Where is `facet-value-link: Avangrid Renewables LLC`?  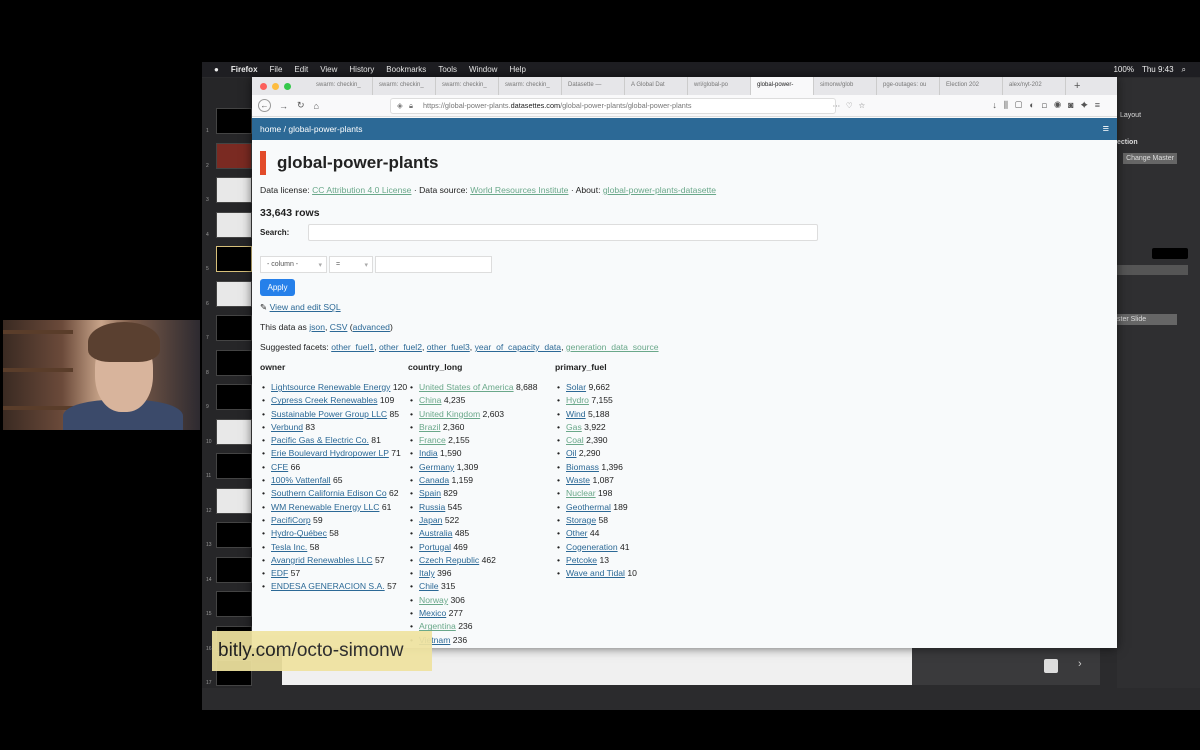 facet-value-link: Avangrid Renewables LLC is located at coordinates (322, 560).